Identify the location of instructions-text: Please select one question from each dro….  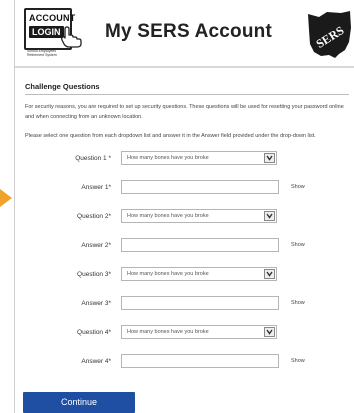
(170, 136).